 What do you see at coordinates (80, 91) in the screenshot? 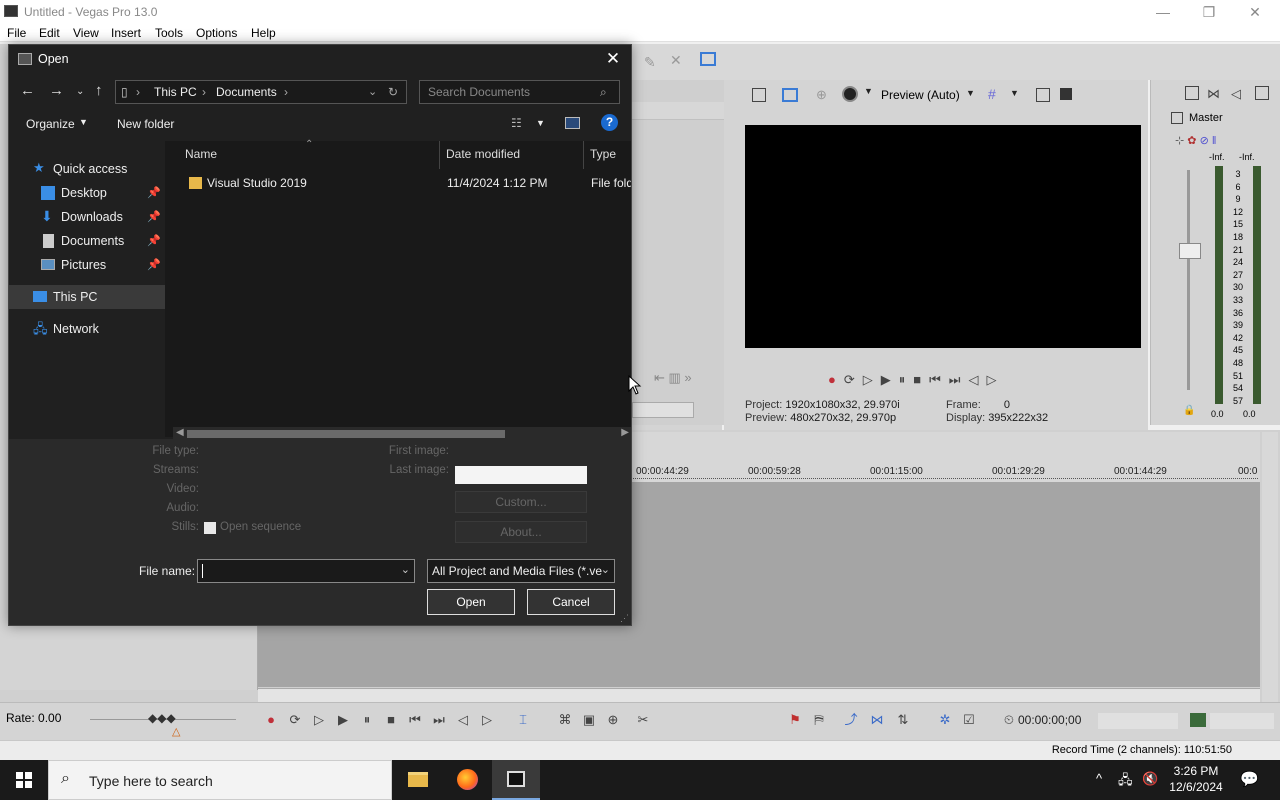
I see `recent-locations-icon: ⌄` at bounding box center [80, 91].